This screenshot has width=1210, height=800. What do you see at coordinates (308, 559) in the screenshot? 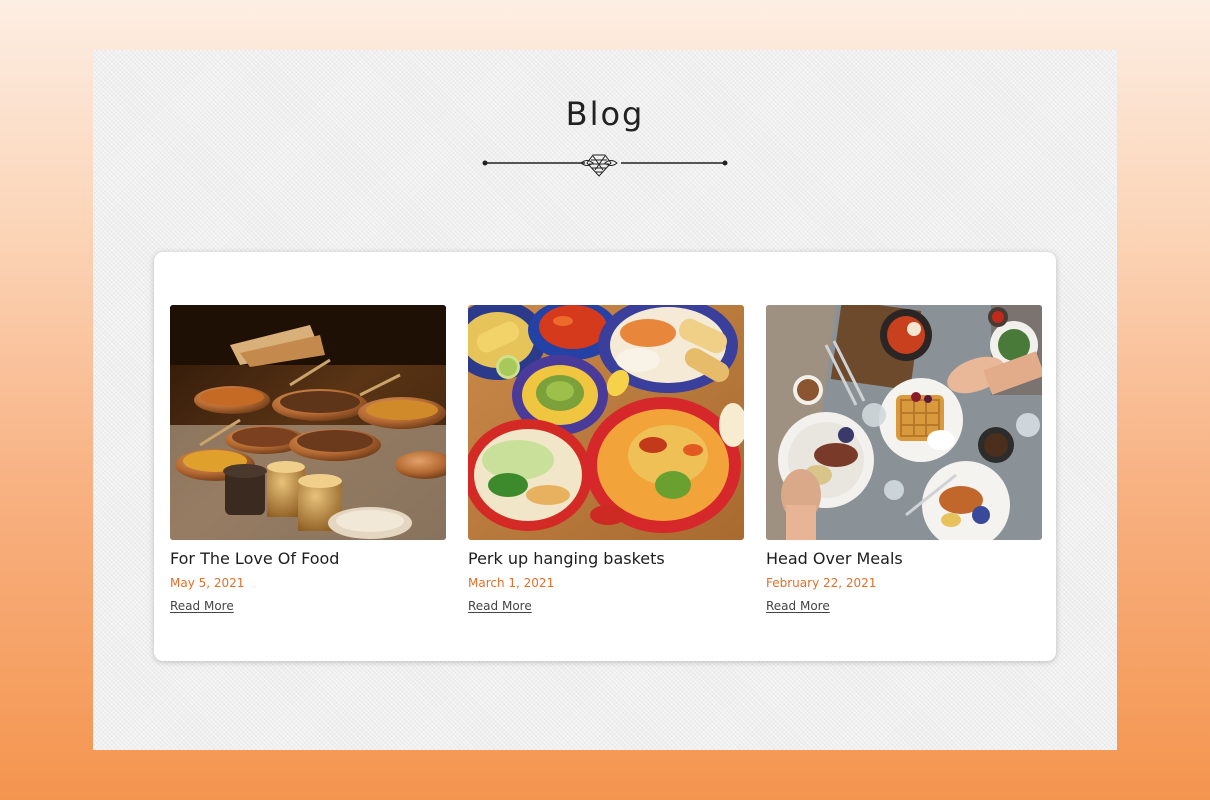
I see `post-title: For The Love Of Food` at bounding box center [308, 559].